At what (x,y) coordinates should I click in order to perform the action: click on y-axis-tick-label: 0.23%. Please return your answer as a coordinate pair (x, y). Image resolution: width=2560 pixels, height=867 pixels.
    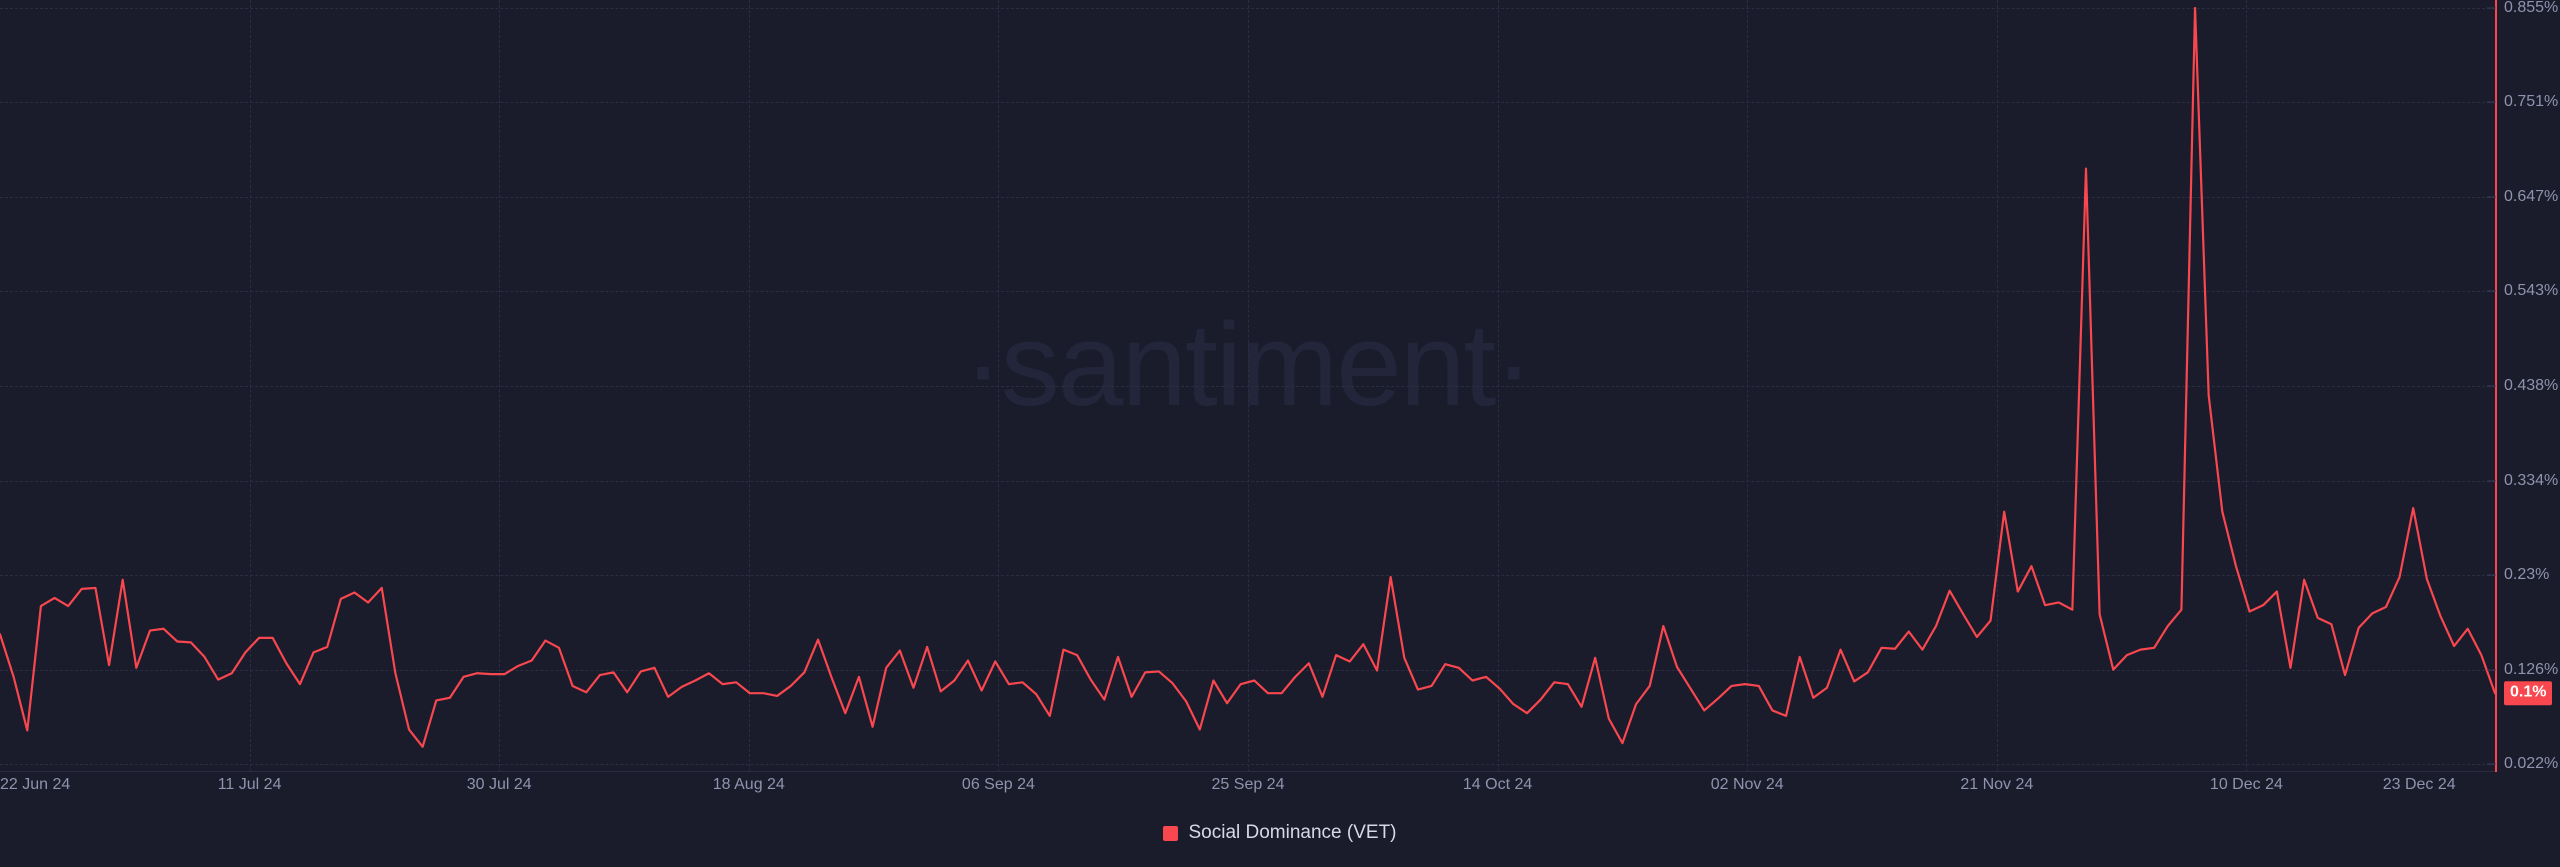
    Looking at the image, I should click on (2527, 575).